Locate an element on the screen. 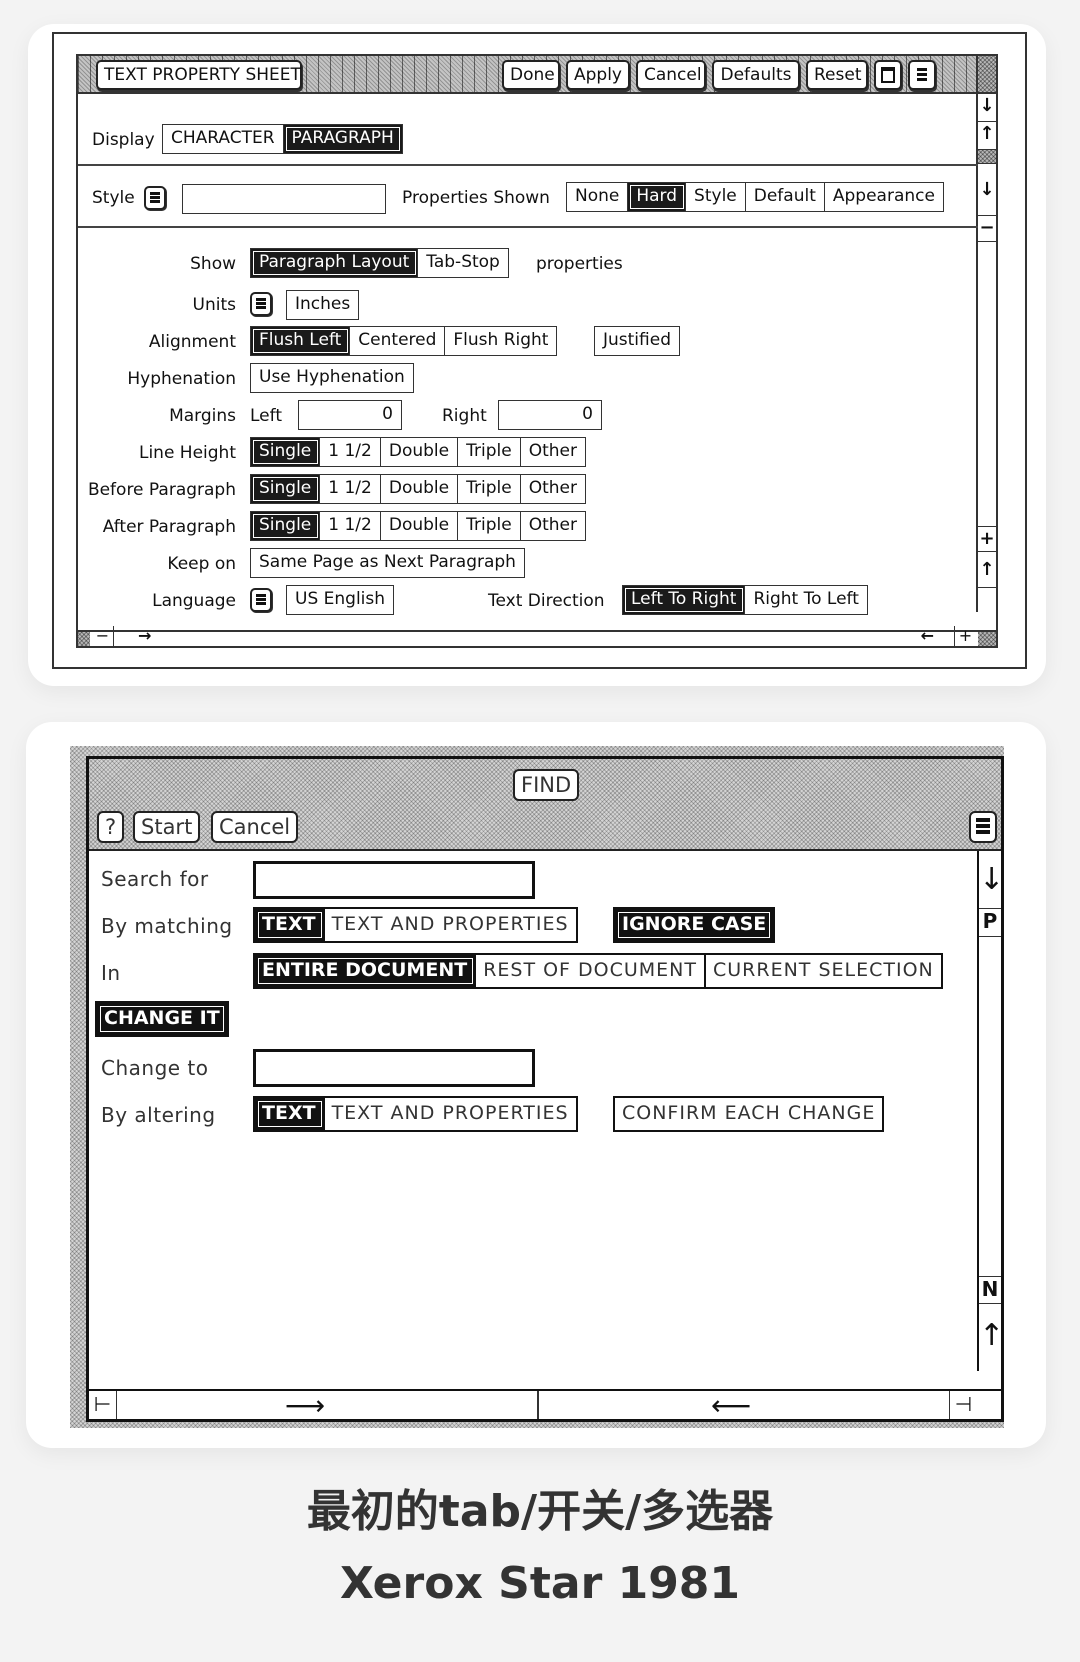 This screenshot has height=1662, width=1080. justified-toggle: Justified is located at coordinates (637, 341).